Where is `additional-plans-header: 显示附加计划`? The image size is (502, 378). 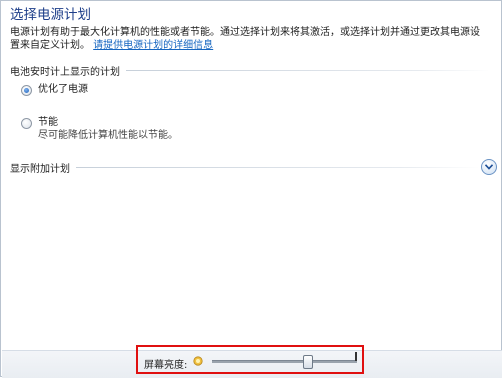
additional-plans-header: 显示附加计划 is located at coordinates (245, 167).